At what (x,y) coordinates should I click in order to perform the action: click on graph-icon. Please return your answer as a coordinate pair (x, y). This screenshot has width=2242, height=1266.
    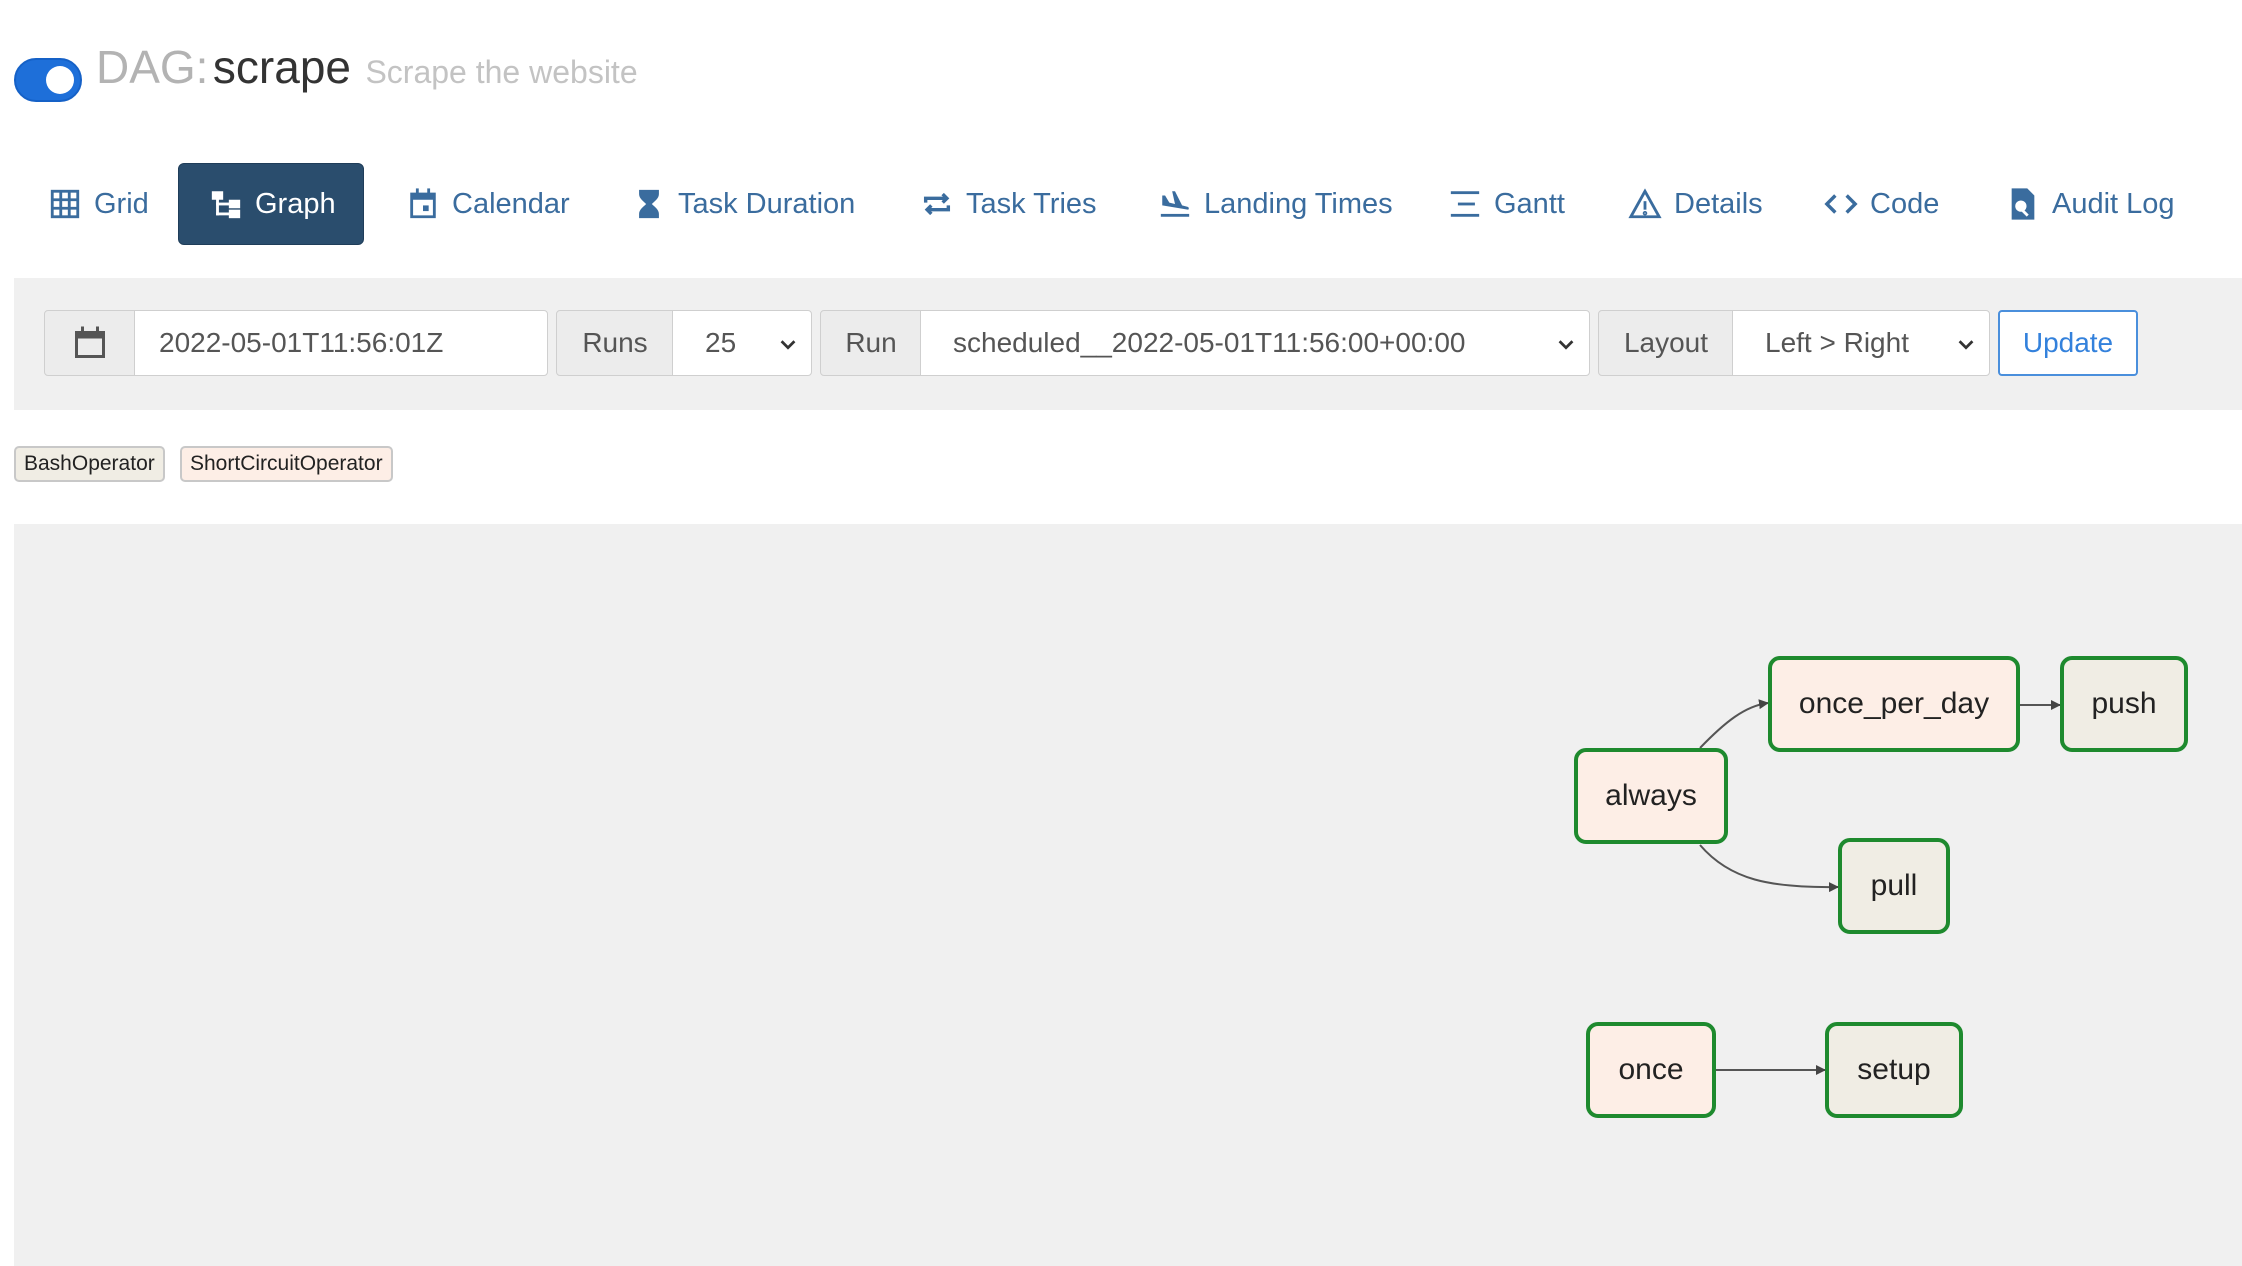
    Looking at the image, I should click on (226, 205).